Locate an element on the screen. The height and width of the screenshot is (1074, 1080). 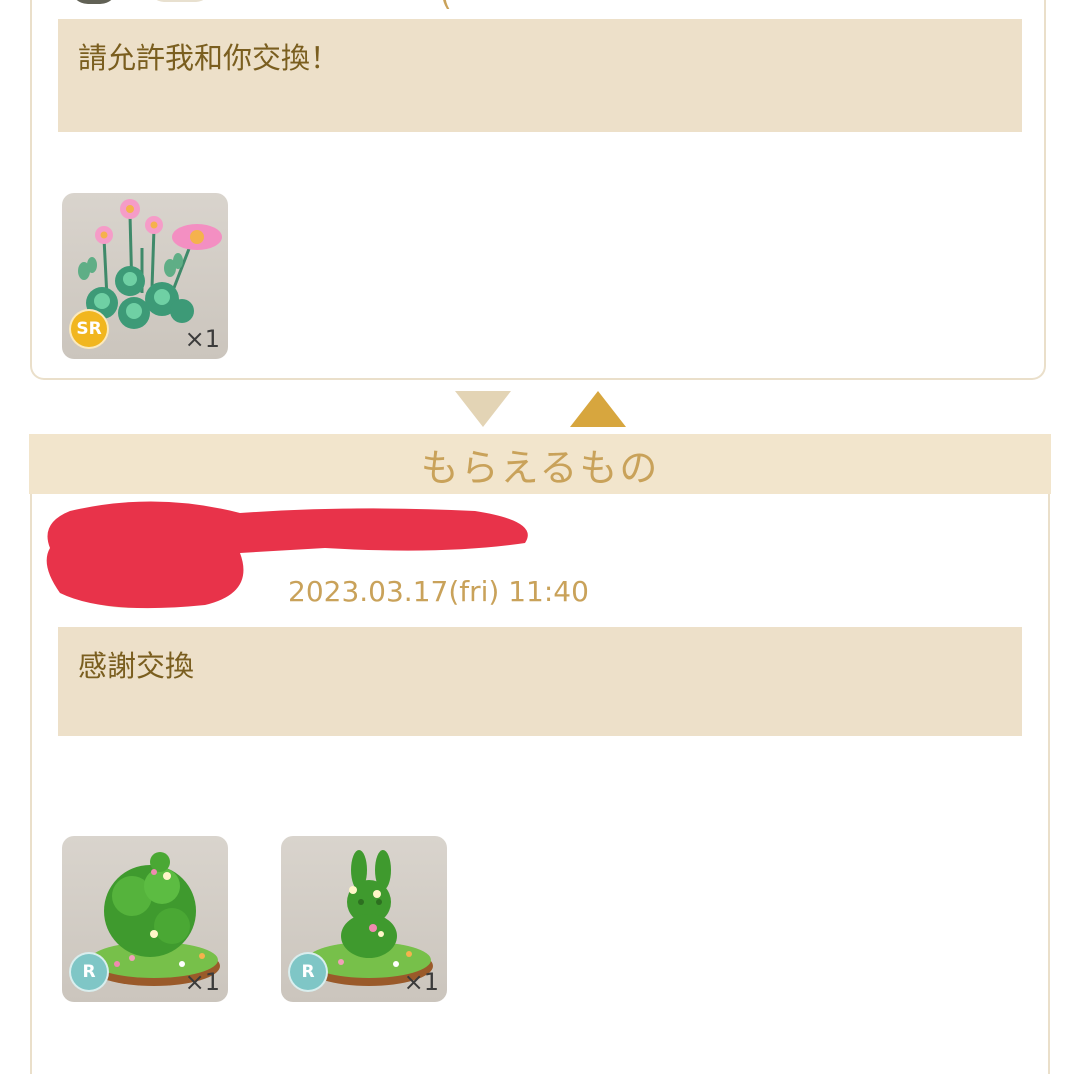
offer-message: 請允許我和你交換！ is located at coordinates (540, 75).